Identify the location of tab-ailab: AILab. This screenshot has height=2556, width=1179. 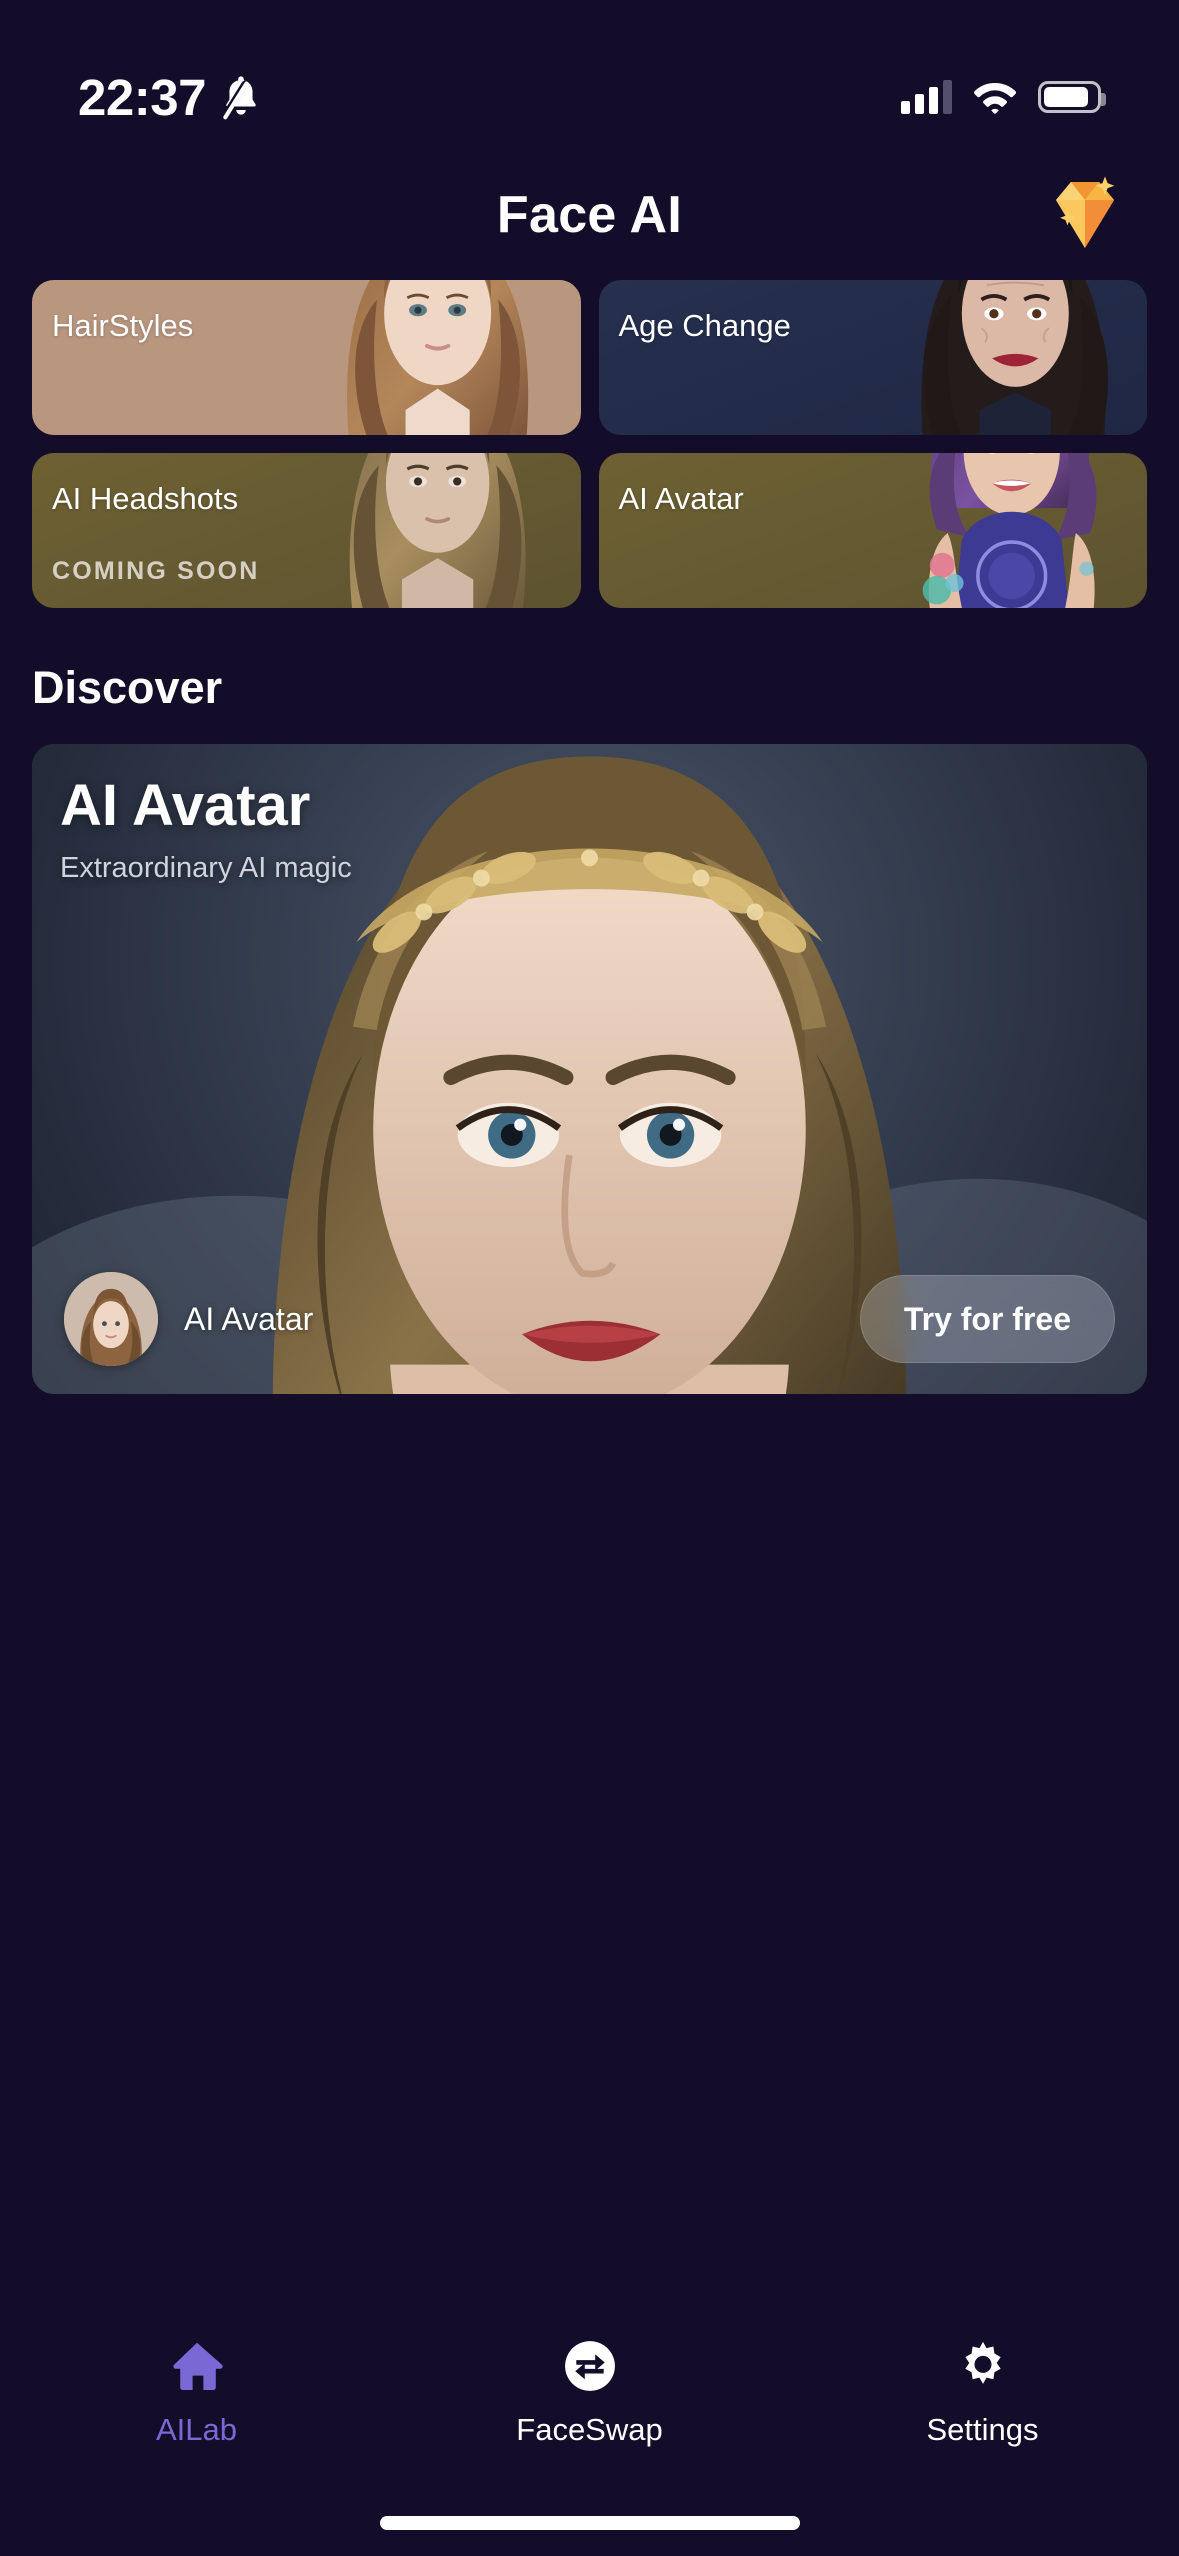
(196, 2393).